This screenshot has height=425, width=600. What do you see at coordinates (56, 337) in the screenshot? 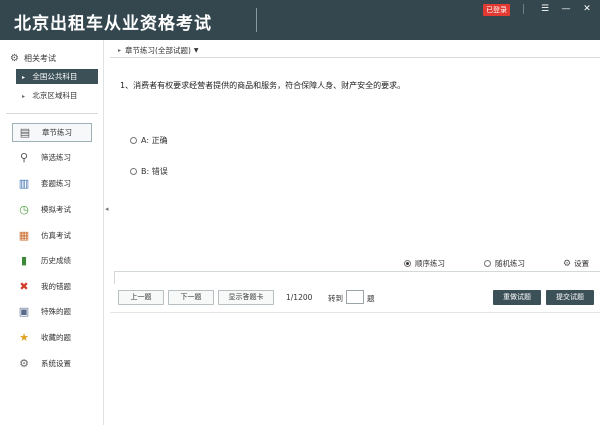
I see `sidebar-item-label: 收藏的题` at bounding box center [56, 337].